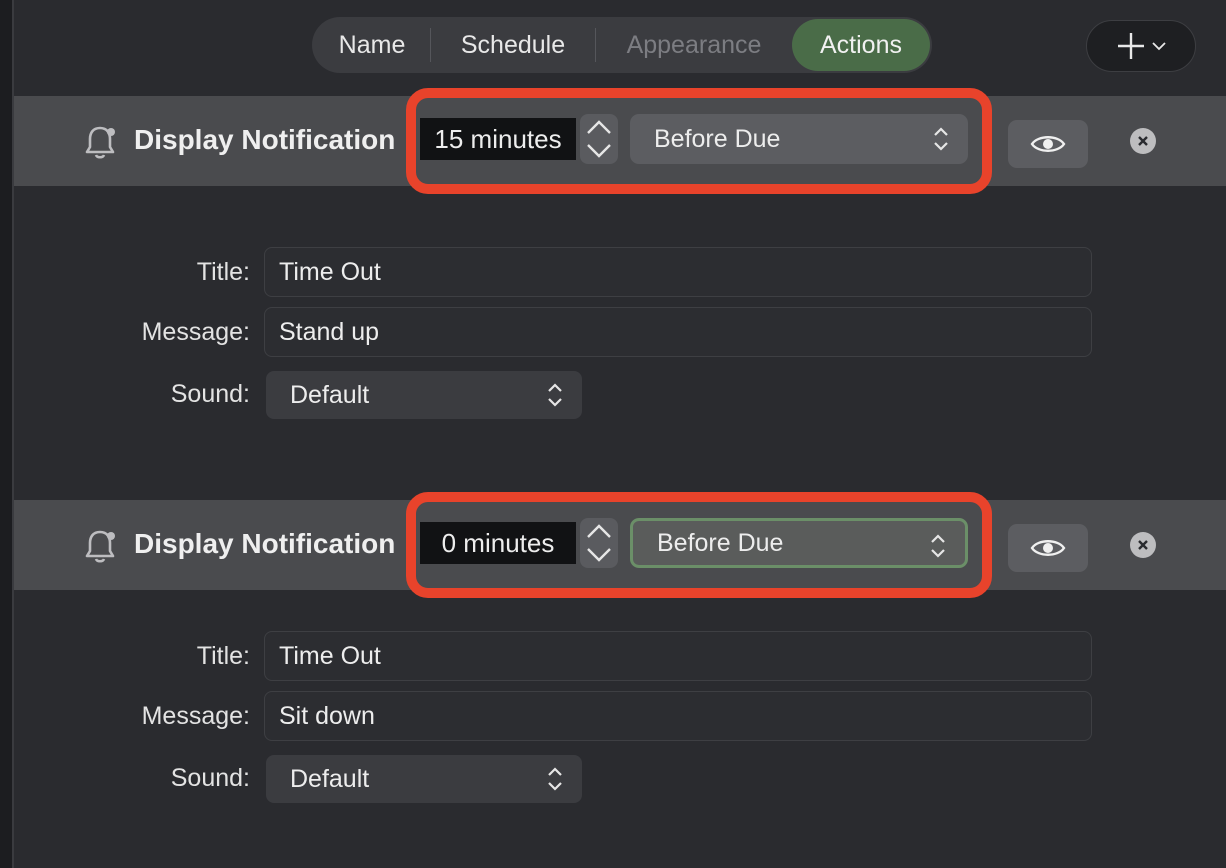 The image size is (1226, 868). Describe the element at coordinates (1131, 46) in the screenshot. I see `plus-icon` at that location.